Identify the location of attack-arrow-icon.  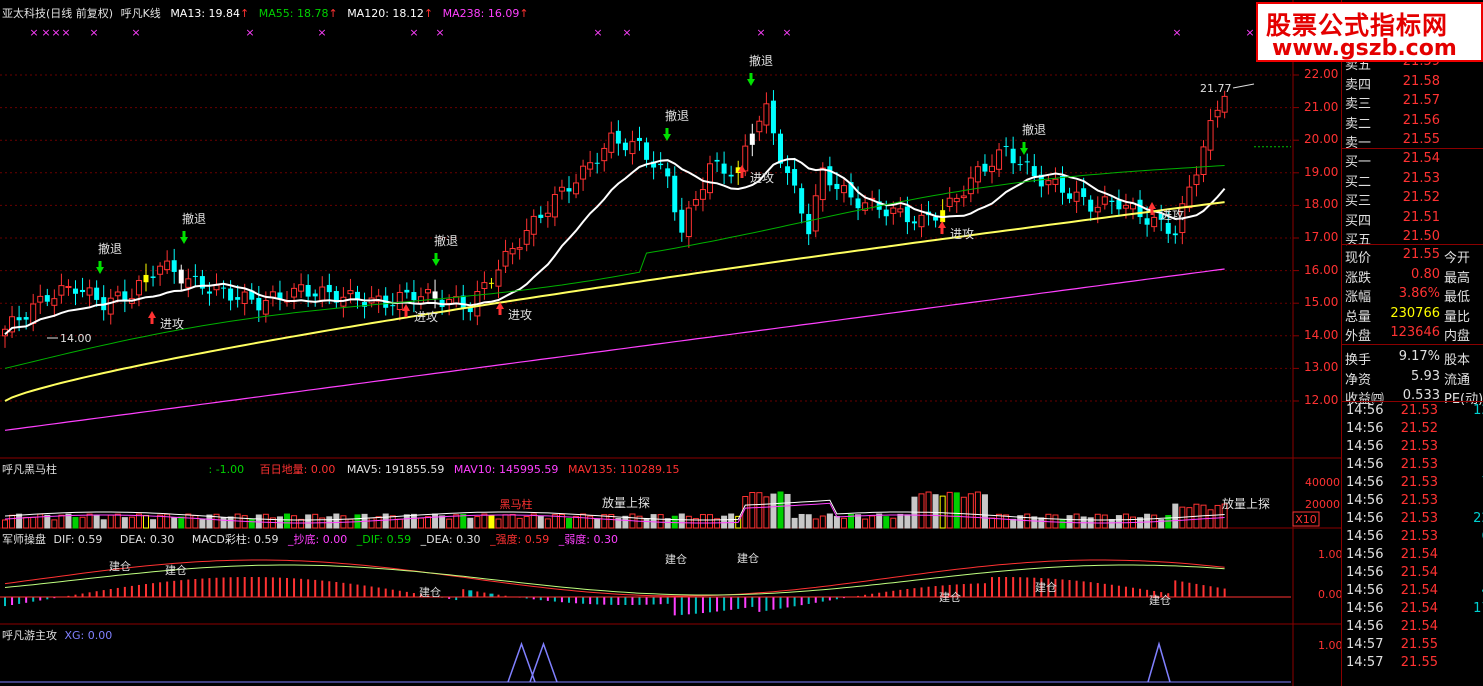
(942, 227).